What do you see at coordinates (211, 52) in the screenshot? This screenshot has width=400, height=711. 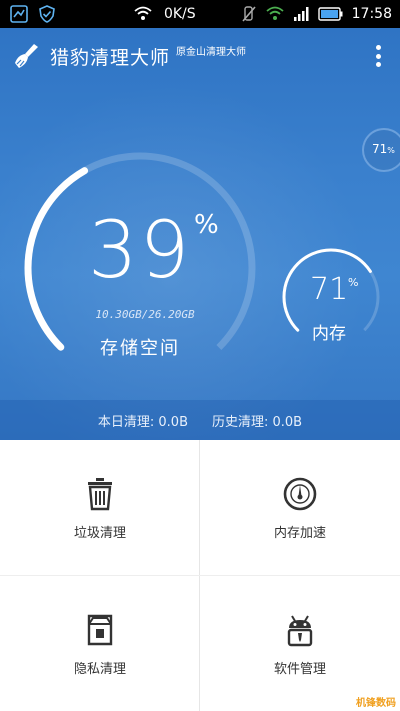 I see `app-subtitle: 原金山清理大师` at bounding box center [211, 52].